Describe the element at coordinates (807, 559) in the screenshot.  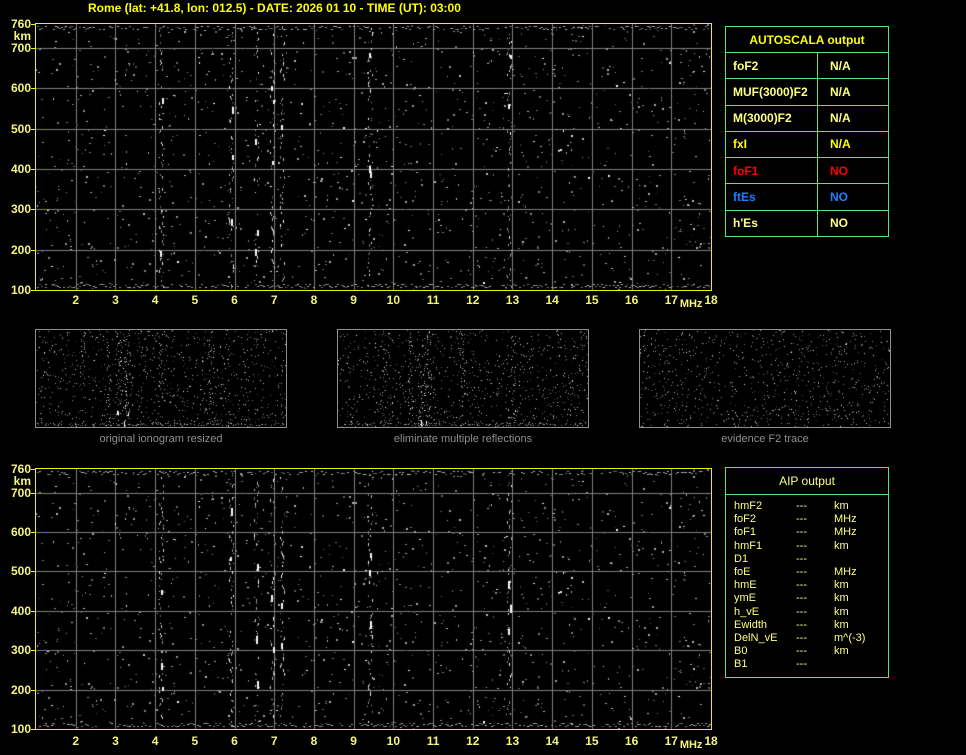
I see `aip-row: D1 ---` at that location.